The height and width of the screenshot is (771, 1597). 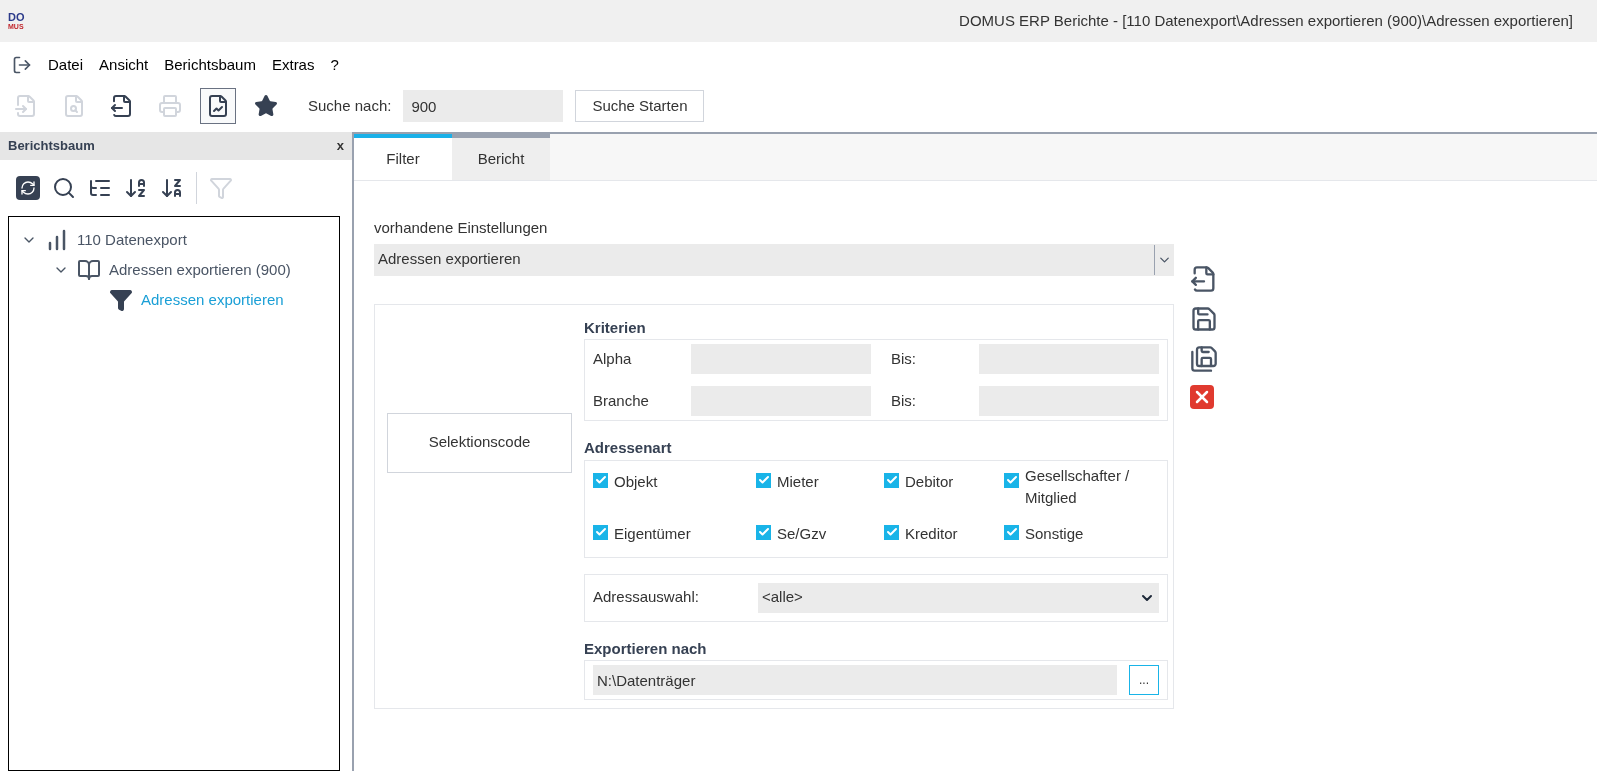 What do you see at coordinates (64, 188) in the screenshot?
I see `search-icon` at bounding box center [64, 188].